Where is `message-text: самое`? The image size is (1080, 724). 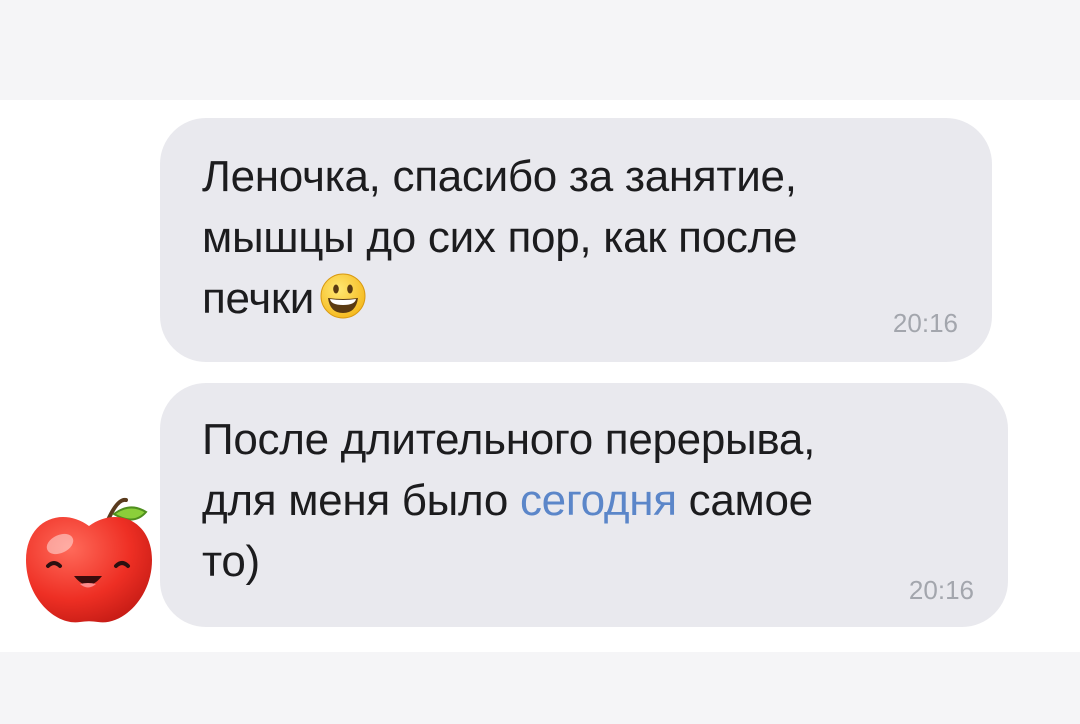
message-text: самое is located at coordinates (744, 500).